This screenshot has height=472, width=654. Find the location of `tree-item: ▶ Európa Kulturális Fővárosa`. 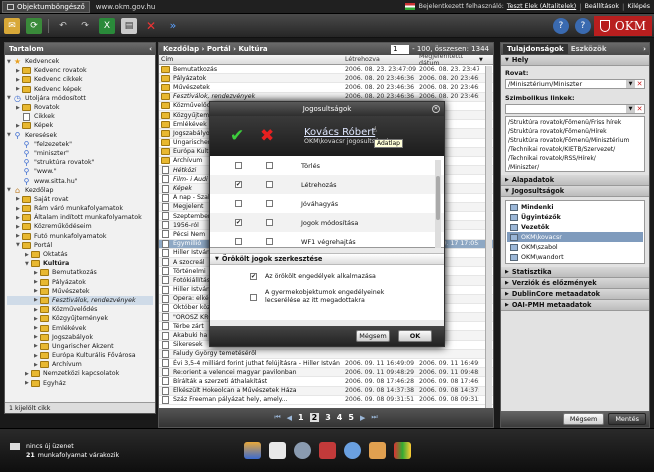

tree-item: ▶ Európa Kulturális Fővárosa is located at coordinates (80, 355).